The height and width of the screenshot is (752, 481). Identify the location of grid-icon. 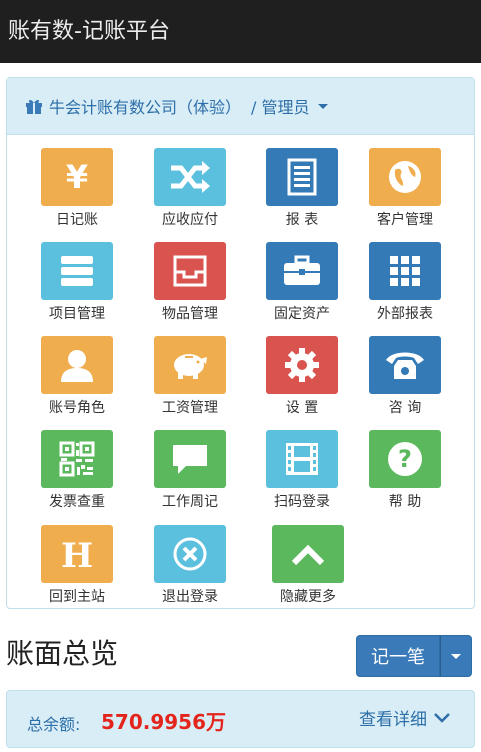
(405, 271).